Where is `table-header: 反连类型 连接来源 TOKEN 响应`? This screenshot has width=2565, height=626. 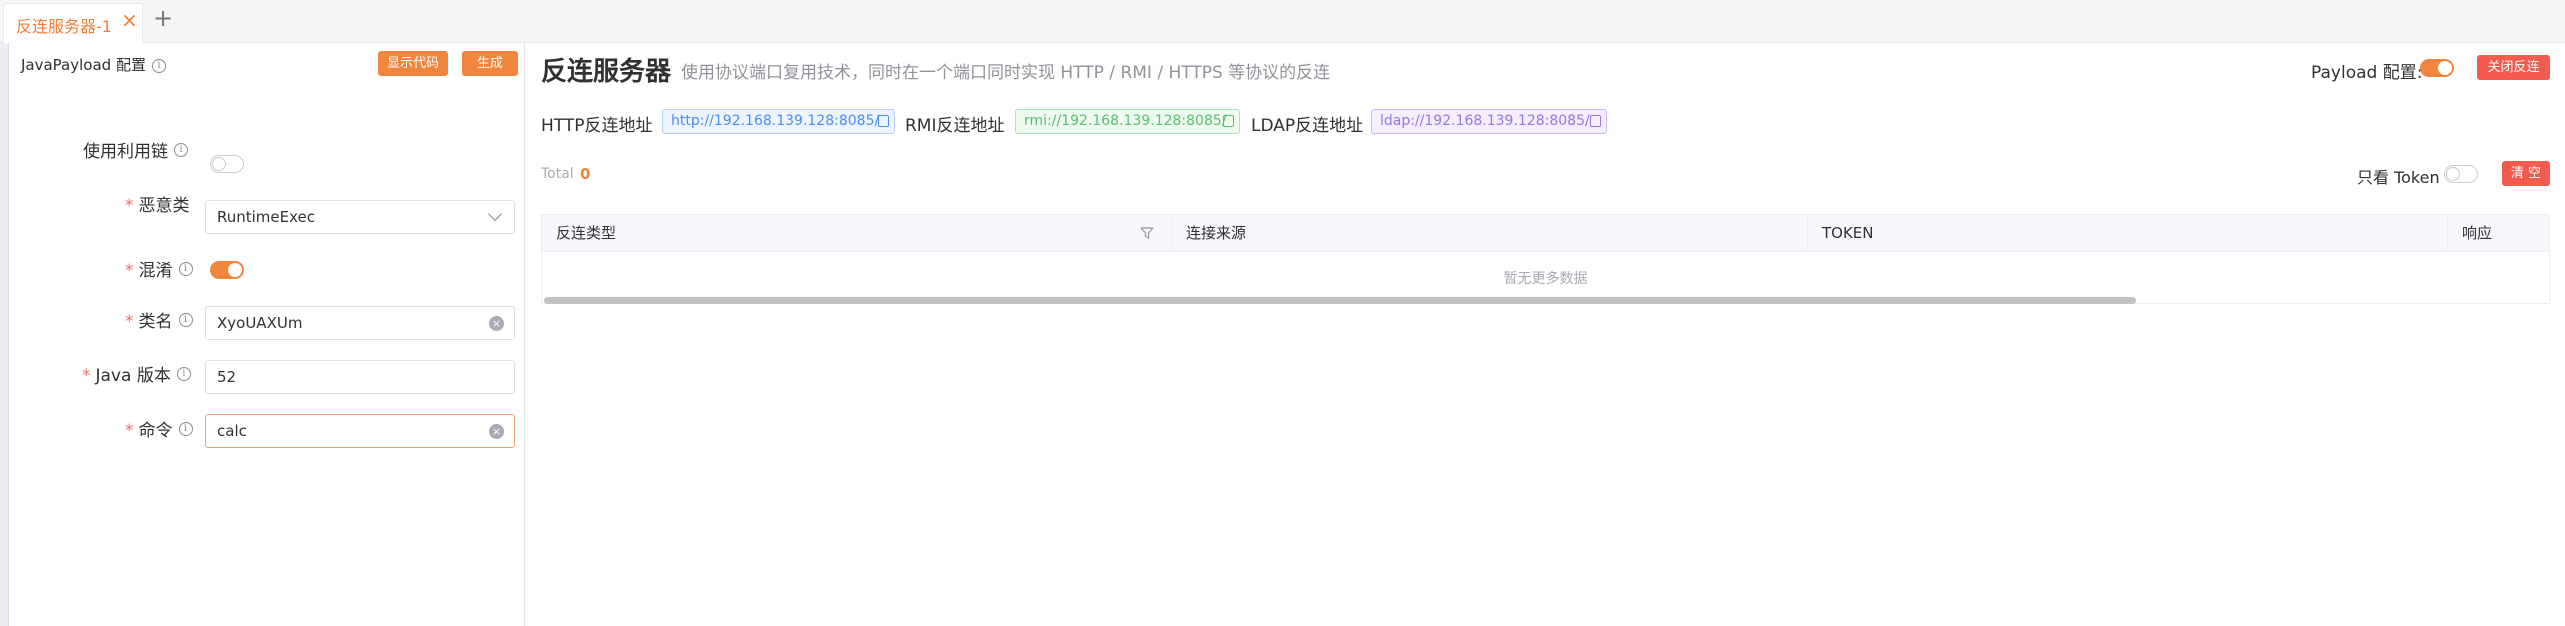
table-header: 反连类型 连接来源 TOKEN 响应 is located at coordinates (1545, 233).